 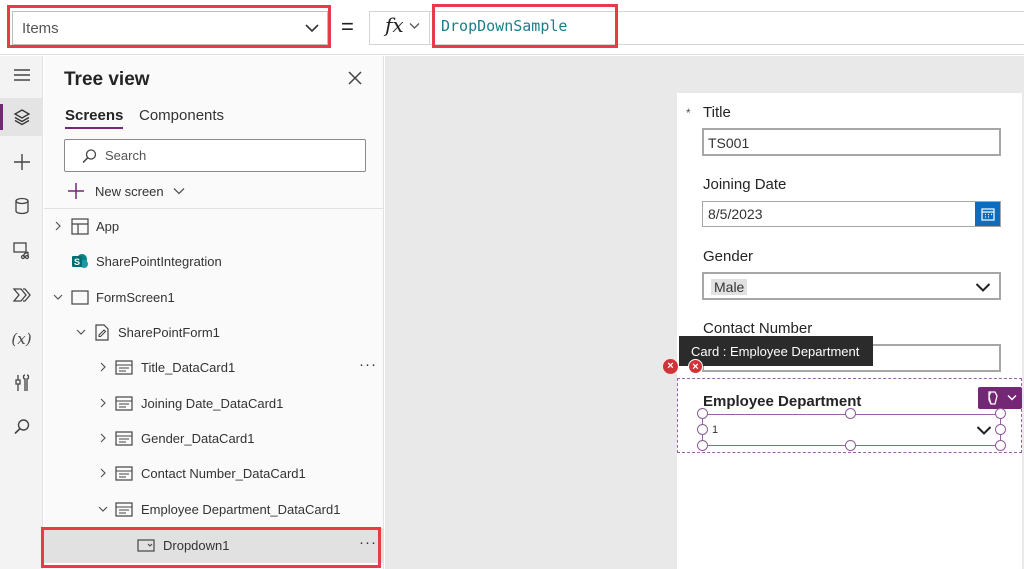 What do you see at coordinates (21, 117) in the screenshot?
I see `tree-layers-icon` at bounding box center [21, 117].